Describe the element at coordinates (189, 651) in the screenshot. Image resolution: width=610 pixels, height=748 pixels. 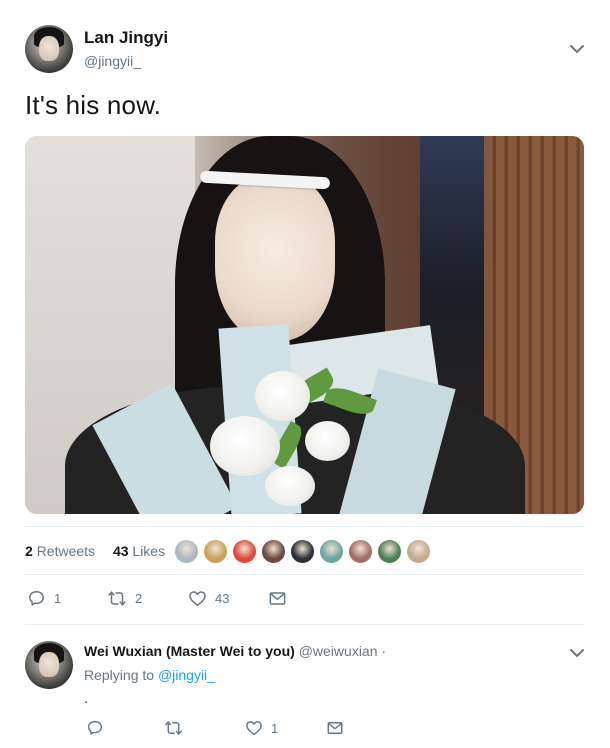
I see `reply-author-name: Wei Wuxian (Master Wei to you)` at that location.